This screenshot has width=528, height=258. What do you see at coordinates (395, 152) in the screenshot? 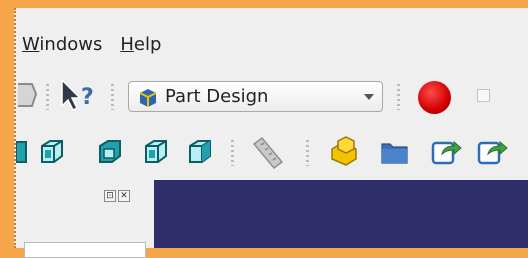
I see `folder-icon` at bounding box center [395, 152].